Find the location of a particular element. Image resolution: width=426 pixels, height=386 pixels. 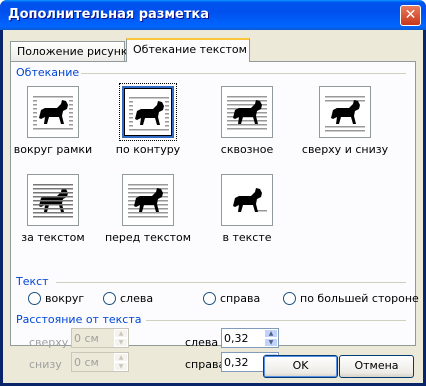

radio-wrap-left: слева is located at coordinates (128, 298).